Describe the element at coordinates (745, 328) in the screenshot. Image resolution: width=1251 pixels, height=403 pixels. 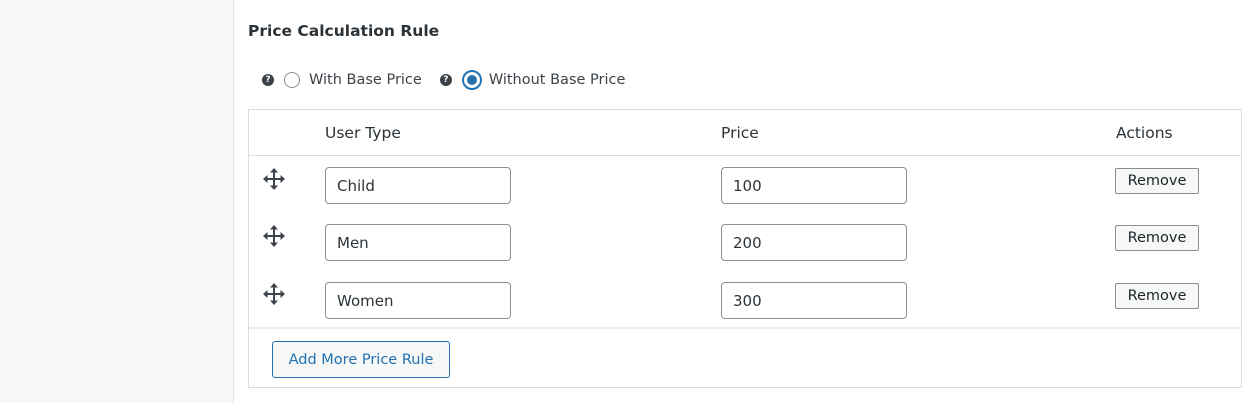
I see `table-footer-divider` at that location.